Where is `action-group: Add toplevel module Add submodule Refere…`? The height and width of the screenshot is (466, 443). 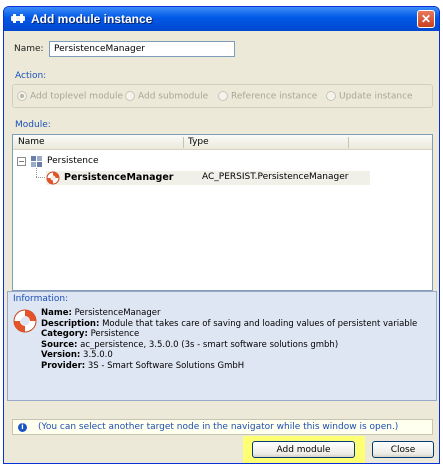
action-group: Add toplevel module Add submodule Refere… is located at coordinates (222, 96).